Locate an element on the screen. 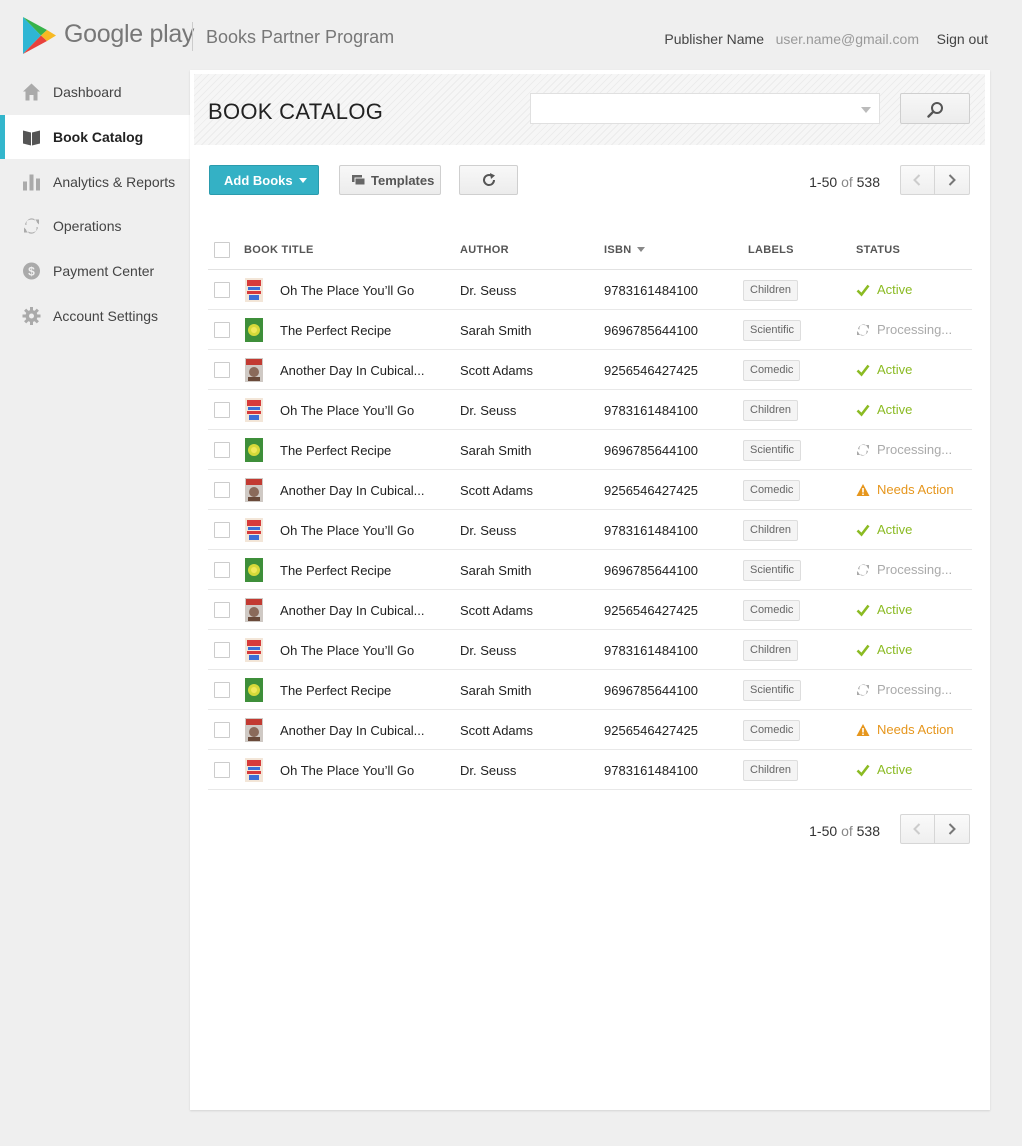 The image size is (1022, 1146). book-icon is located at coordinates (31, 138).